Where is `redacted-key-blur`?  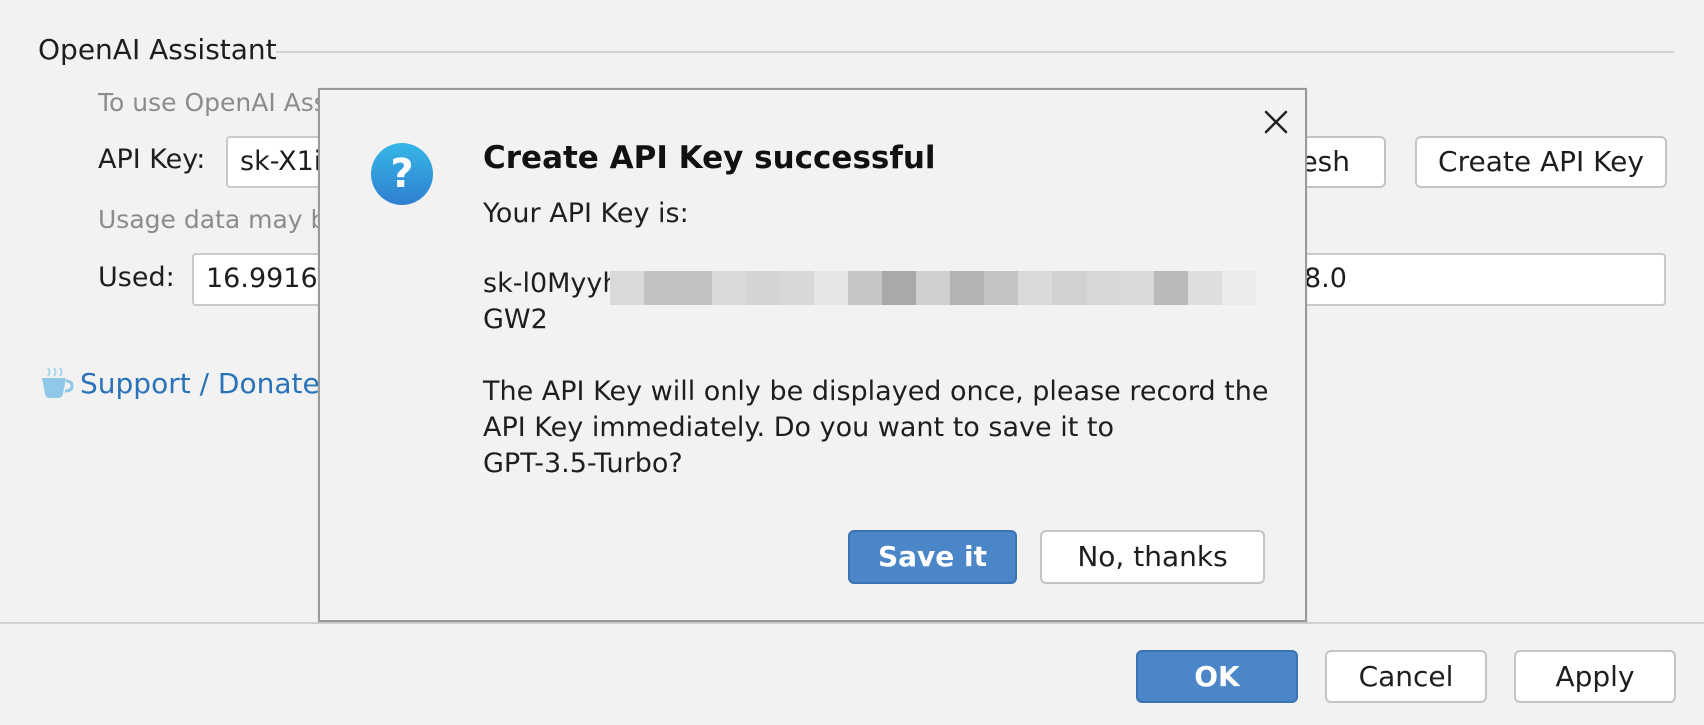
redacted-key-blur is located at coordinates (940, 288).